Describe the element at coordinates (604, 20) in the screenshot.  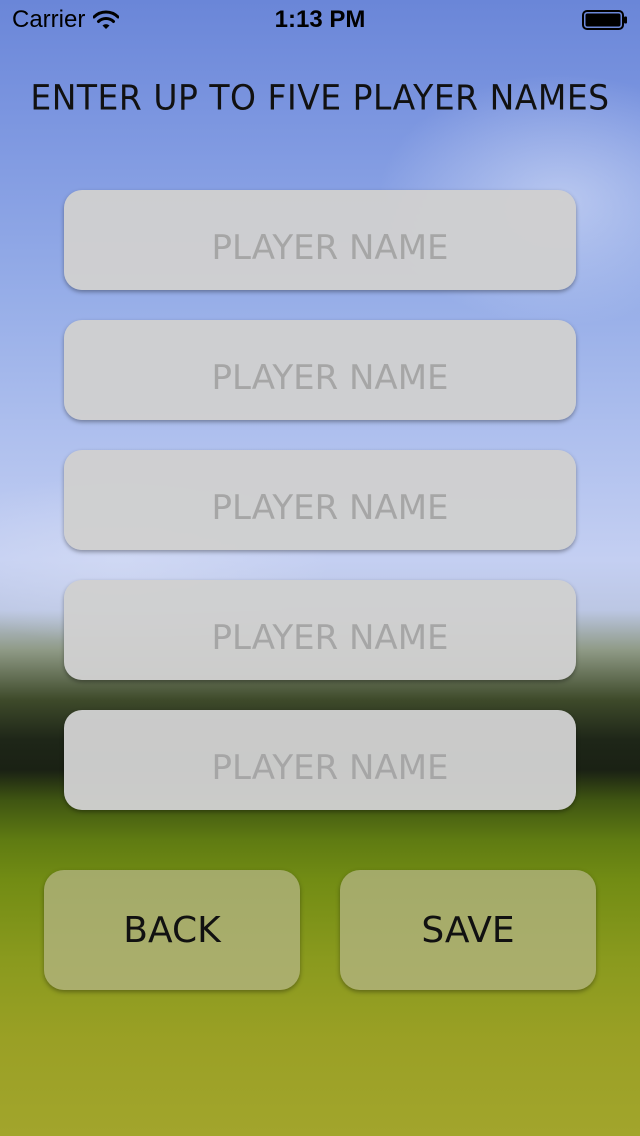
I see `battery-icon` at that location.